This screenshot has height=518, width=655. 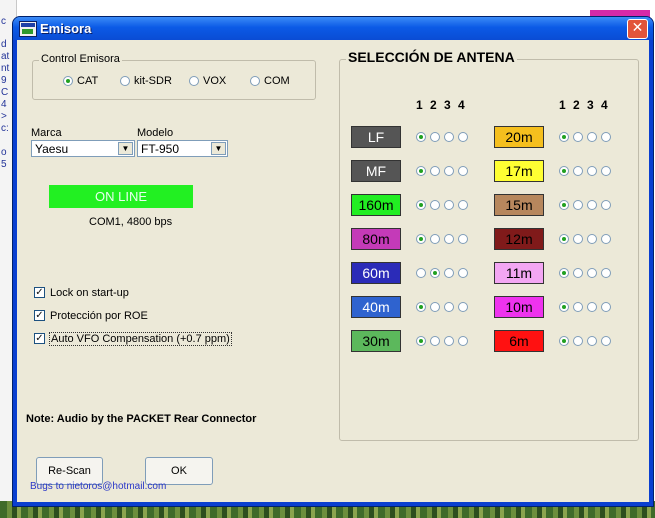 What do you see at coordinates (519, 205) in the screenshot?
I see `band-15m-label: 15m` at bounding box center [519, 205].